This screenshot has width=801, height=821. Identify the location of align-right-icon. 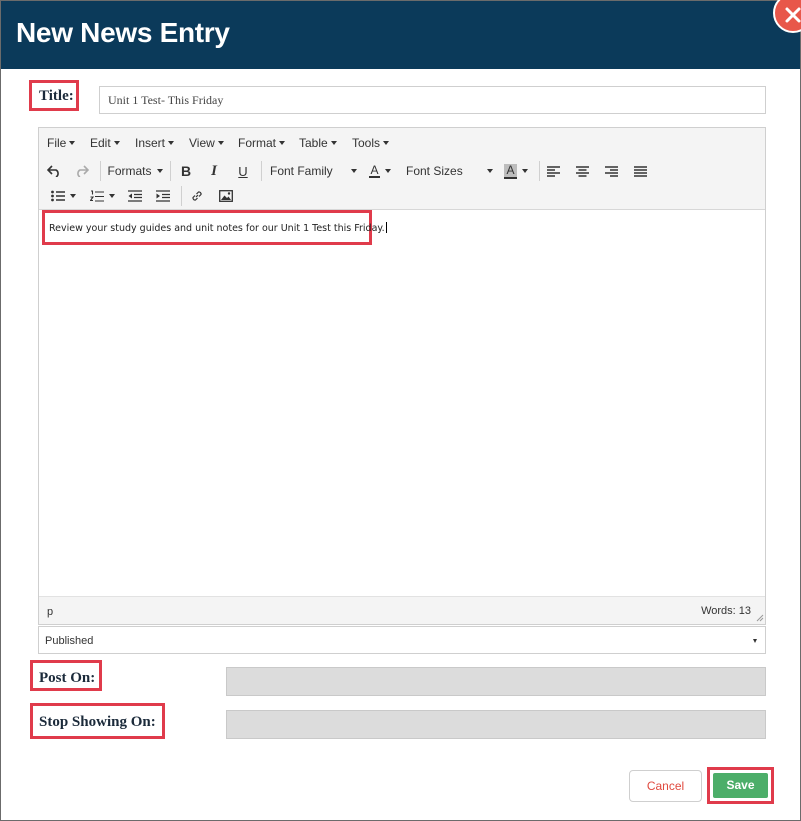
(611, 171).